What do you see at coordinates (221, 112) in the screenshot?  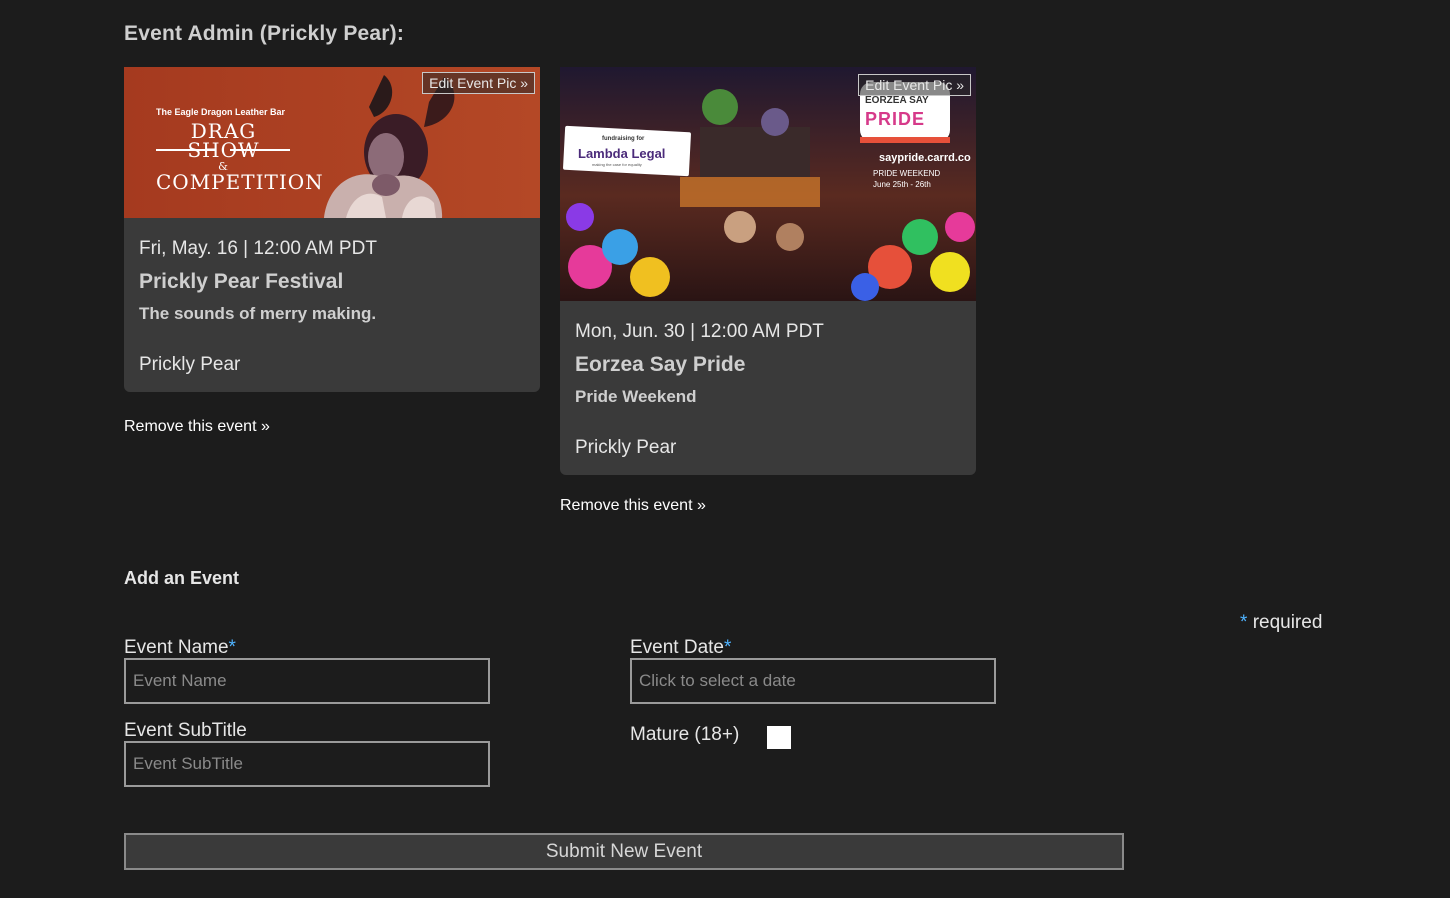 I see `image-caption-small: The Eagle Dragon Leather Bar` at bounding box center [221, 112].